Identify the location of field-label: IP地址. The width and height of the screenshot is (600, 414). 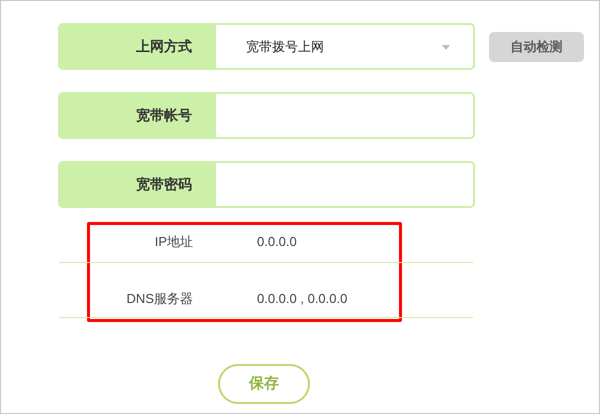
(173, 242).